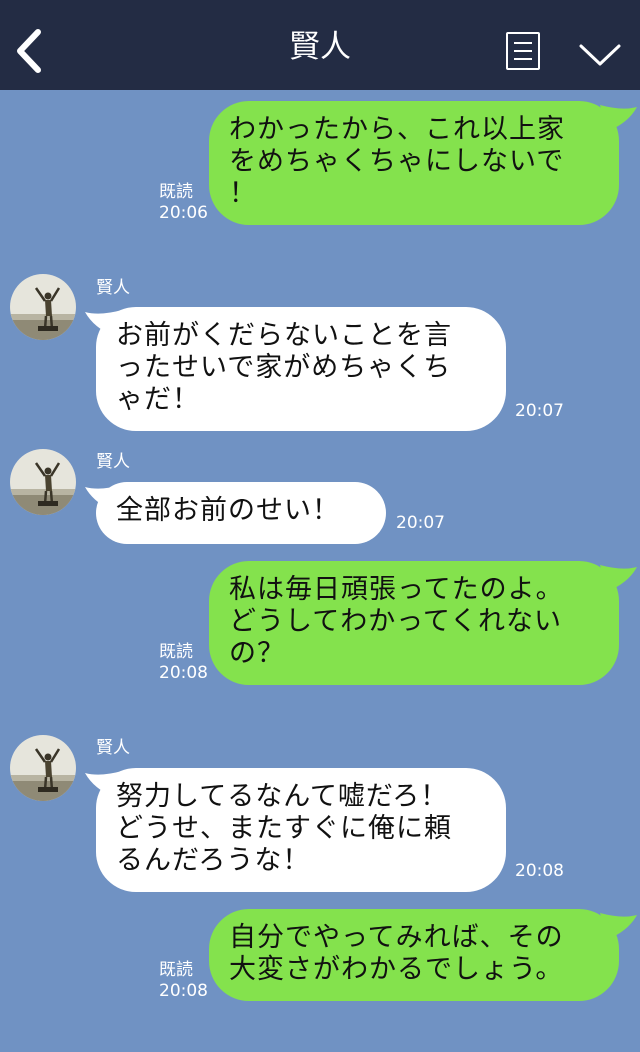  I want to click on message-text: 私は毎日頑張ってたのよ。 どうしてわかってくれない の？, so click(396, 621).